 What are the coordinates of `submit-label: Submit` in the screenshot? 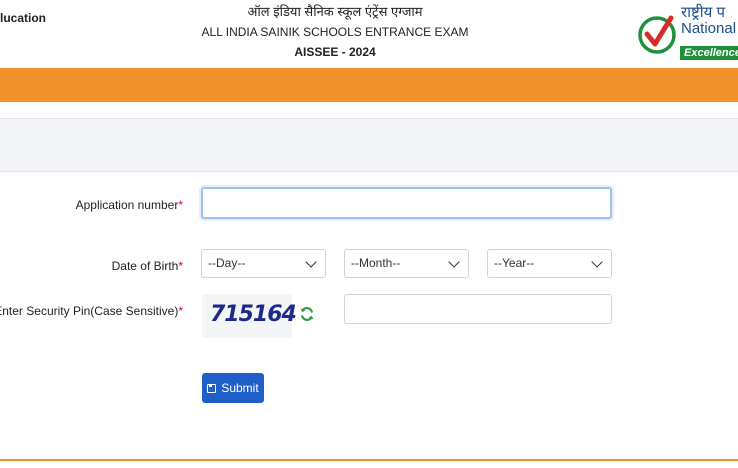 It's located at (240, 388).